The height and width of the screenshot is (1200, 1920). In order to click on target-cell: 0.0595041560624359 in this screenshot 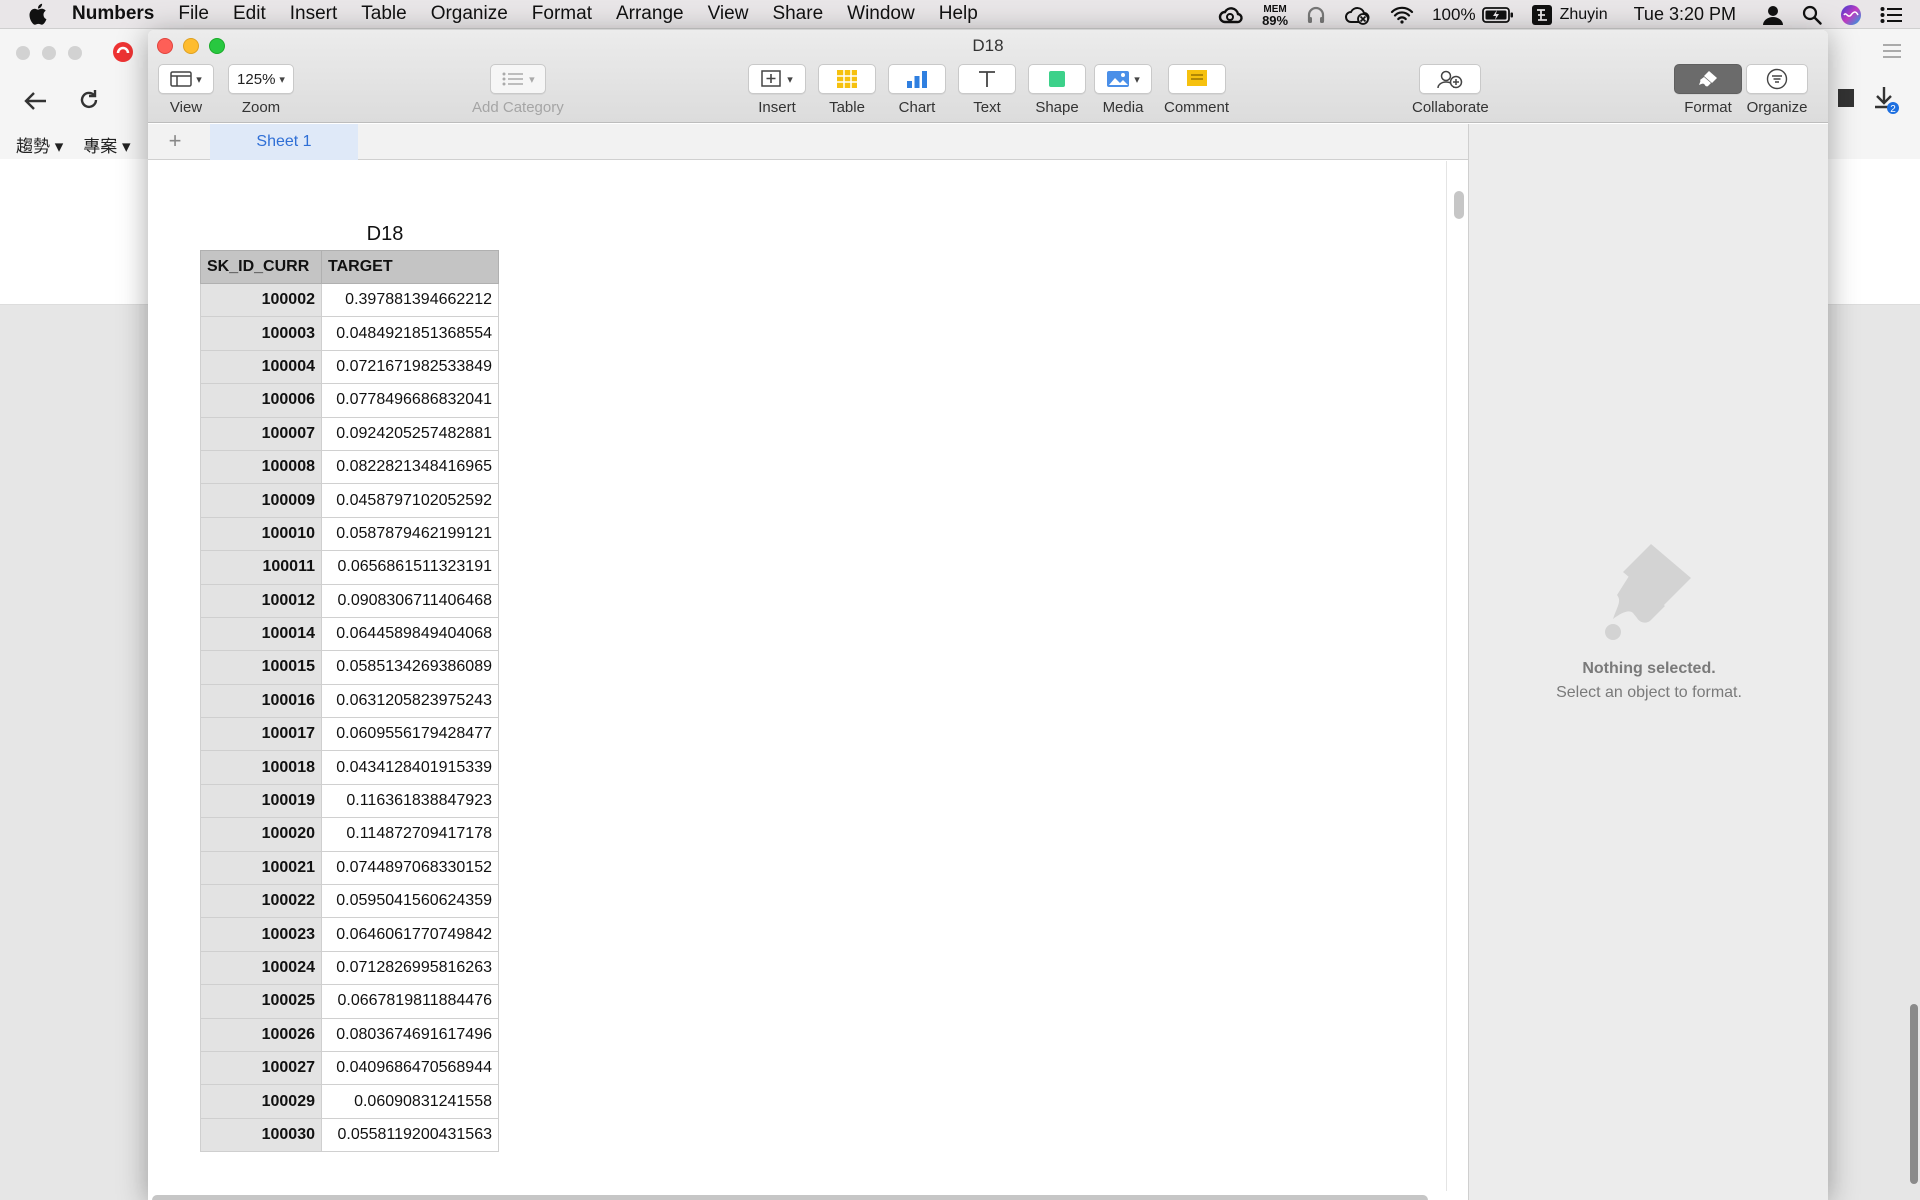, I will do `click(410, 901)`.